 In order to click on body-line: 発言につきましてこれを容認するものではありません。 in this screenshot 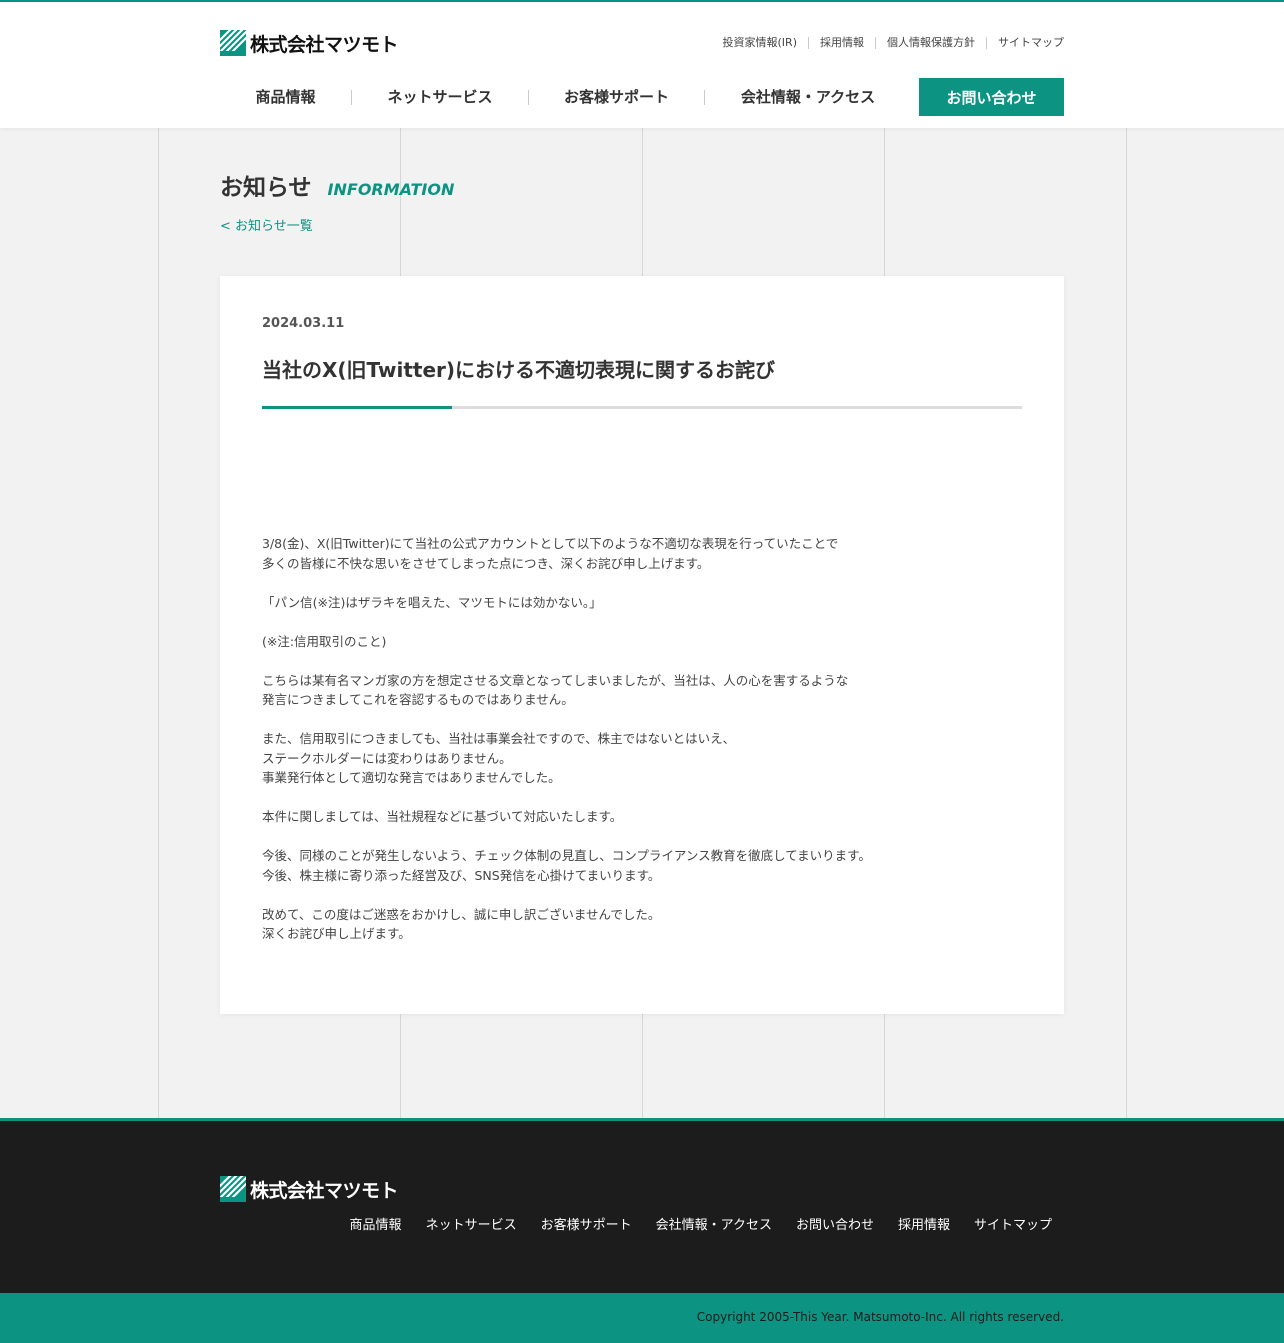, I will do `click(418, 699)`.